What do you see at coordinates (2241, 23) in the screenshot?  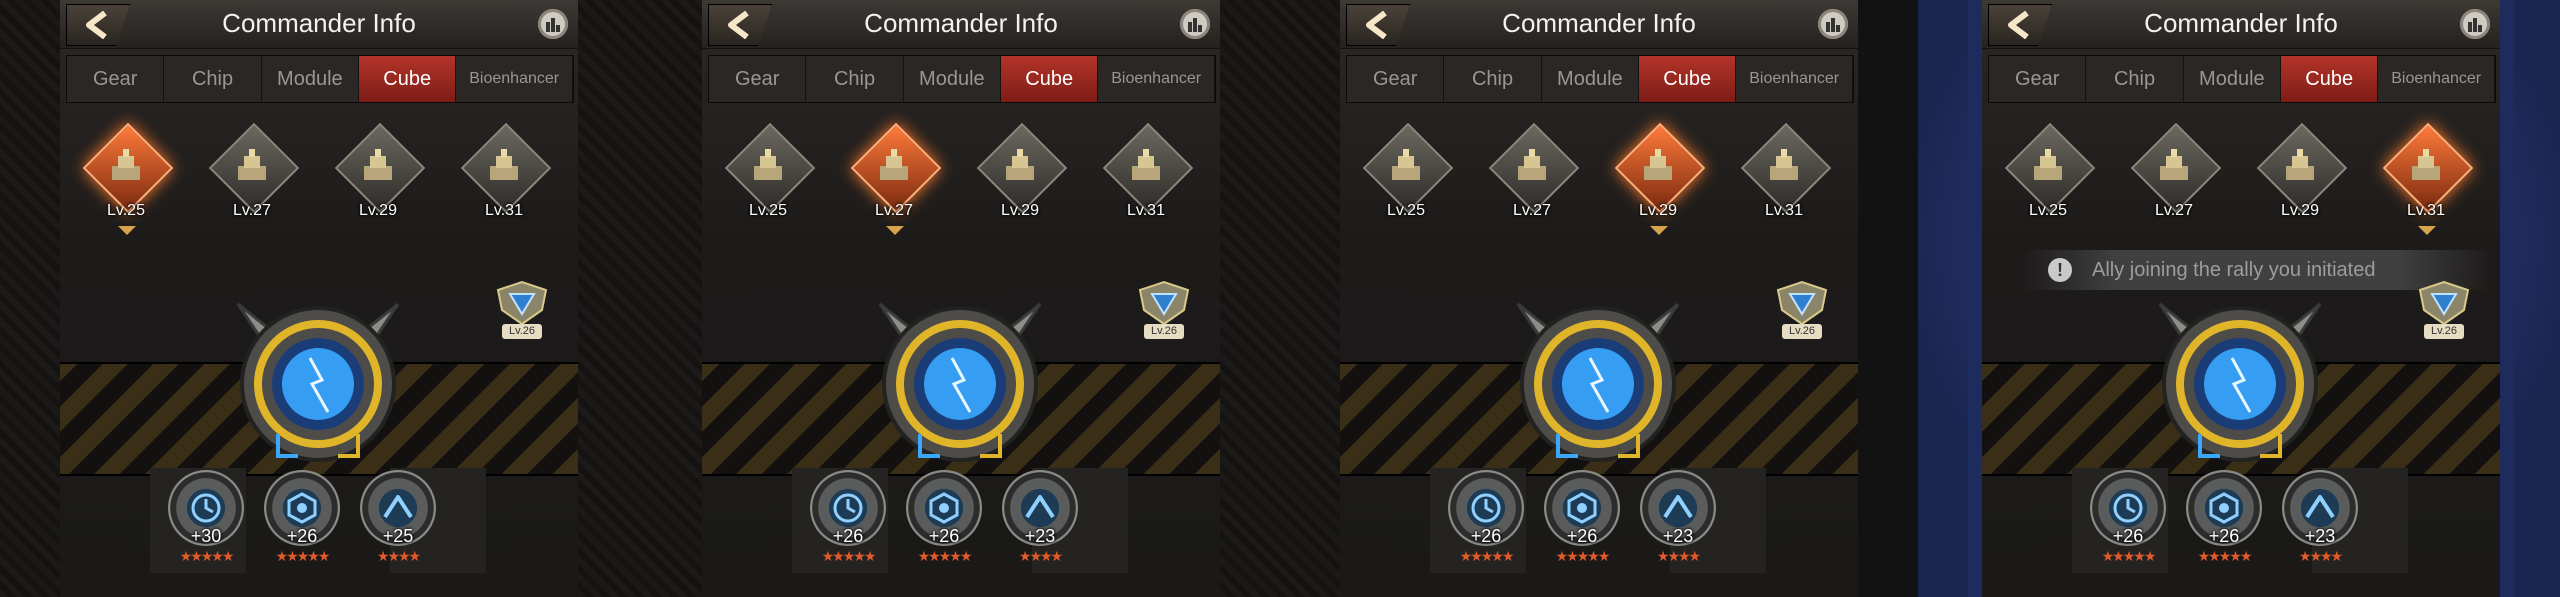 I see `page-title: Commander Info` at bounding box center [2241, 23].